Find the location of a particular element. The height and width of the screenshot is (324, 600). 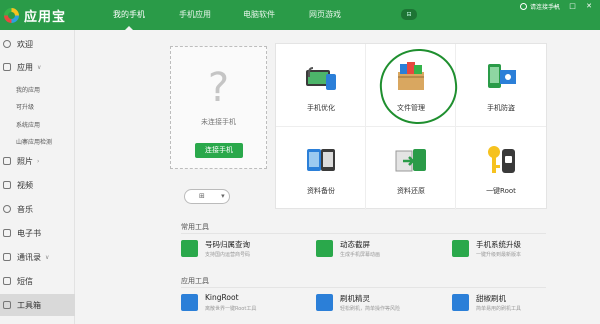

tool-backup: 资料备份 is located at coordinates (321, 168).